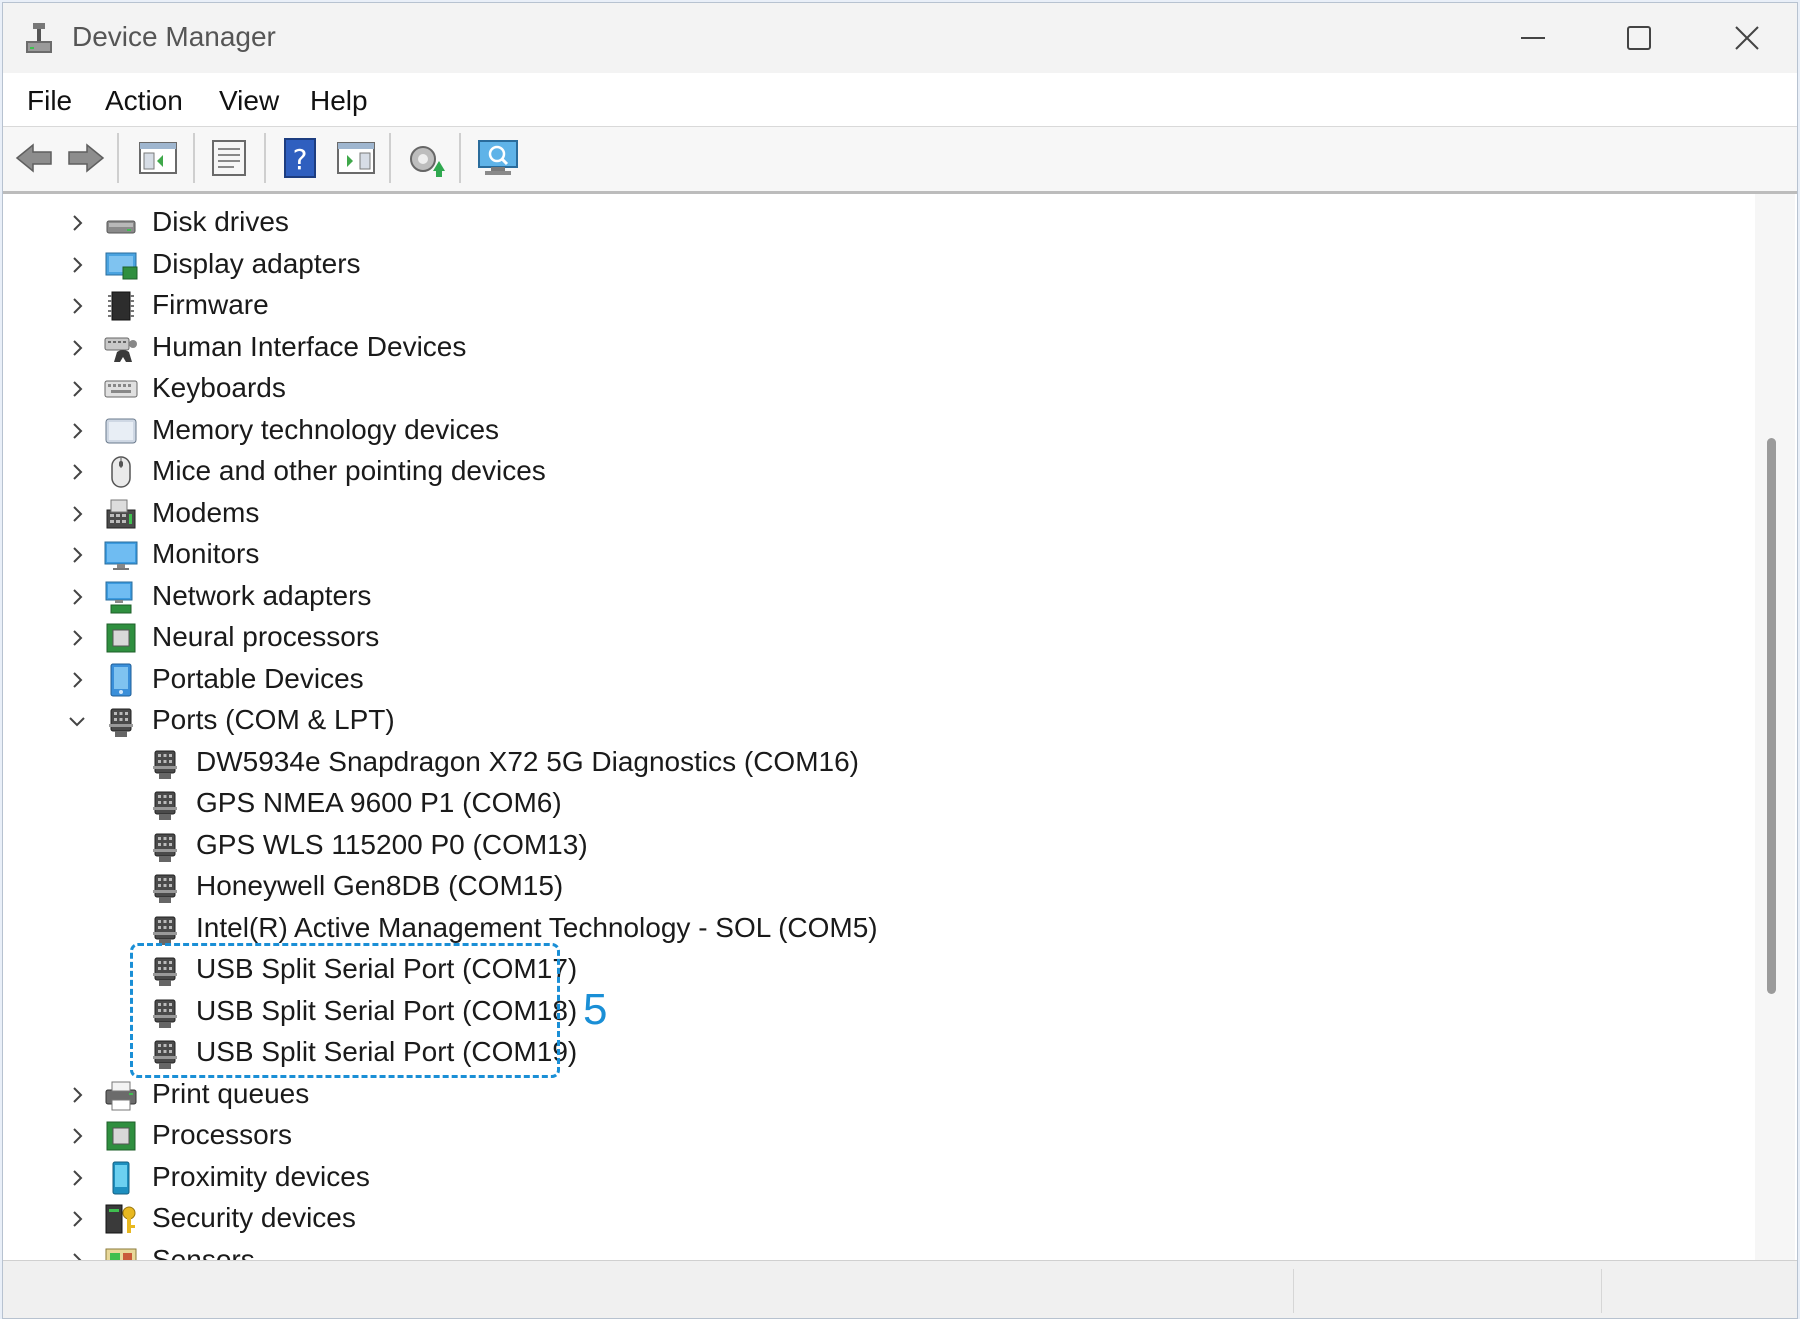 This screenshot has width=1800, height=1319. What do you see at coordinates (309, 346) in the screenshot?
I see `category-label: Human Interface Devices` at bounding box center [309, 346].